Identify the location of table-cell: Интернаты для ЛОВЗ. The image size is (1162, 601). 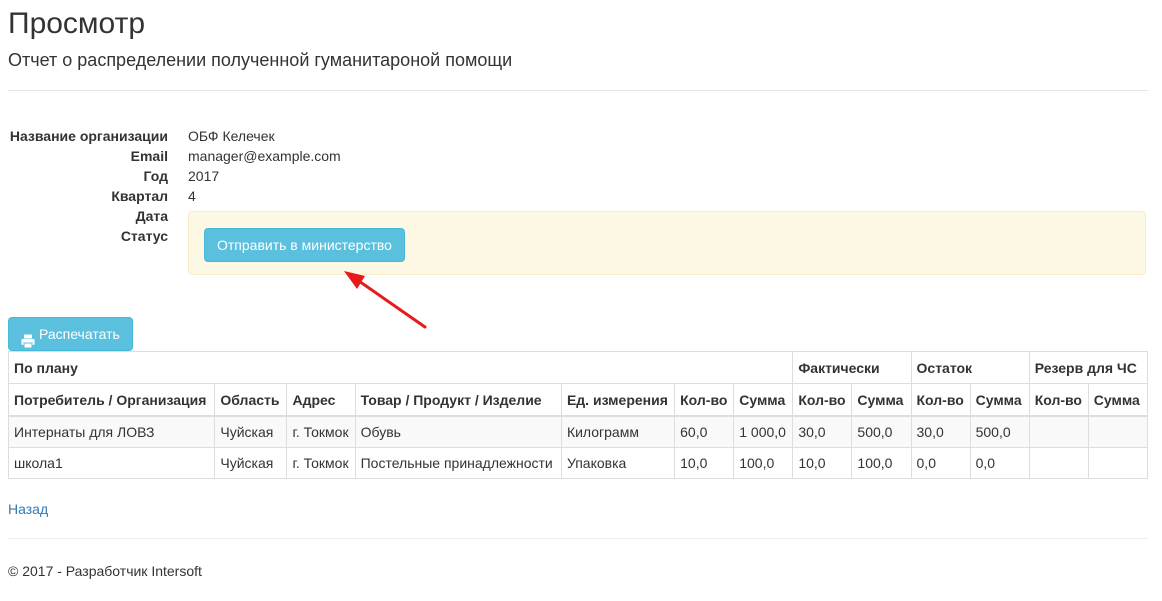
(111, 431).